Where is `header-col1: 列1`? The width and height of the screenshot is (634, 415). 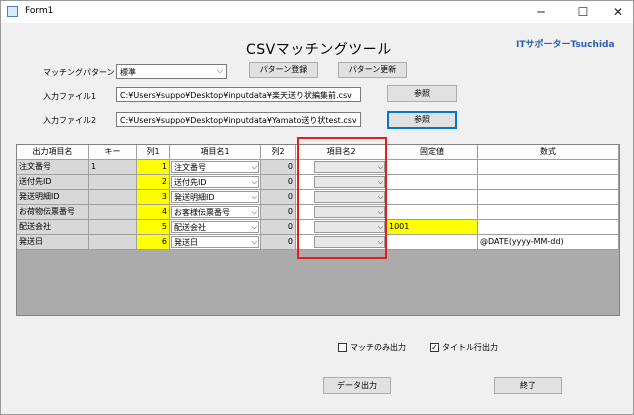 header-col1: 列1 is located at coordinates (153, 152).